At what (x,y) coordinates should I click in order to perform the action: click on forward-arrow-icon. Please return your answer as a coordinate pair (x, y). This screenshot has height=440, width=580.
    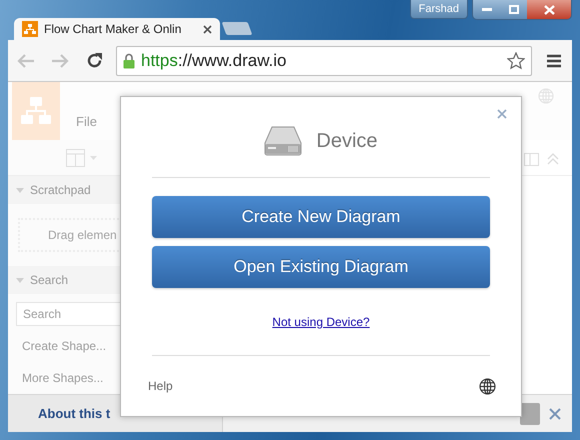
    Looking at the image, I should click on (60, 61).